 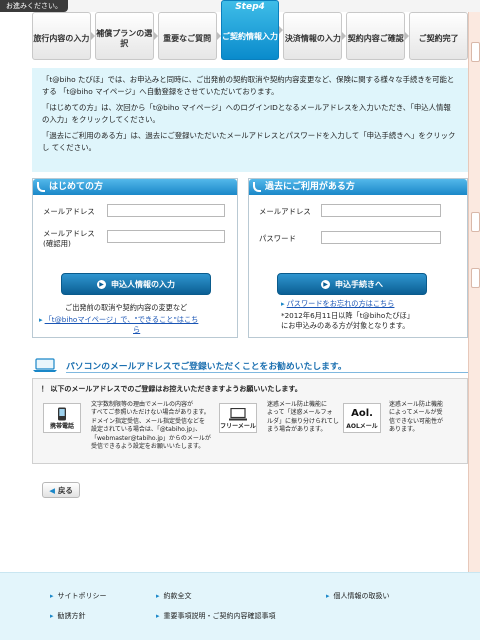 I want to click on step-label: 契約内容ご確認, so click(x=375, y=38).